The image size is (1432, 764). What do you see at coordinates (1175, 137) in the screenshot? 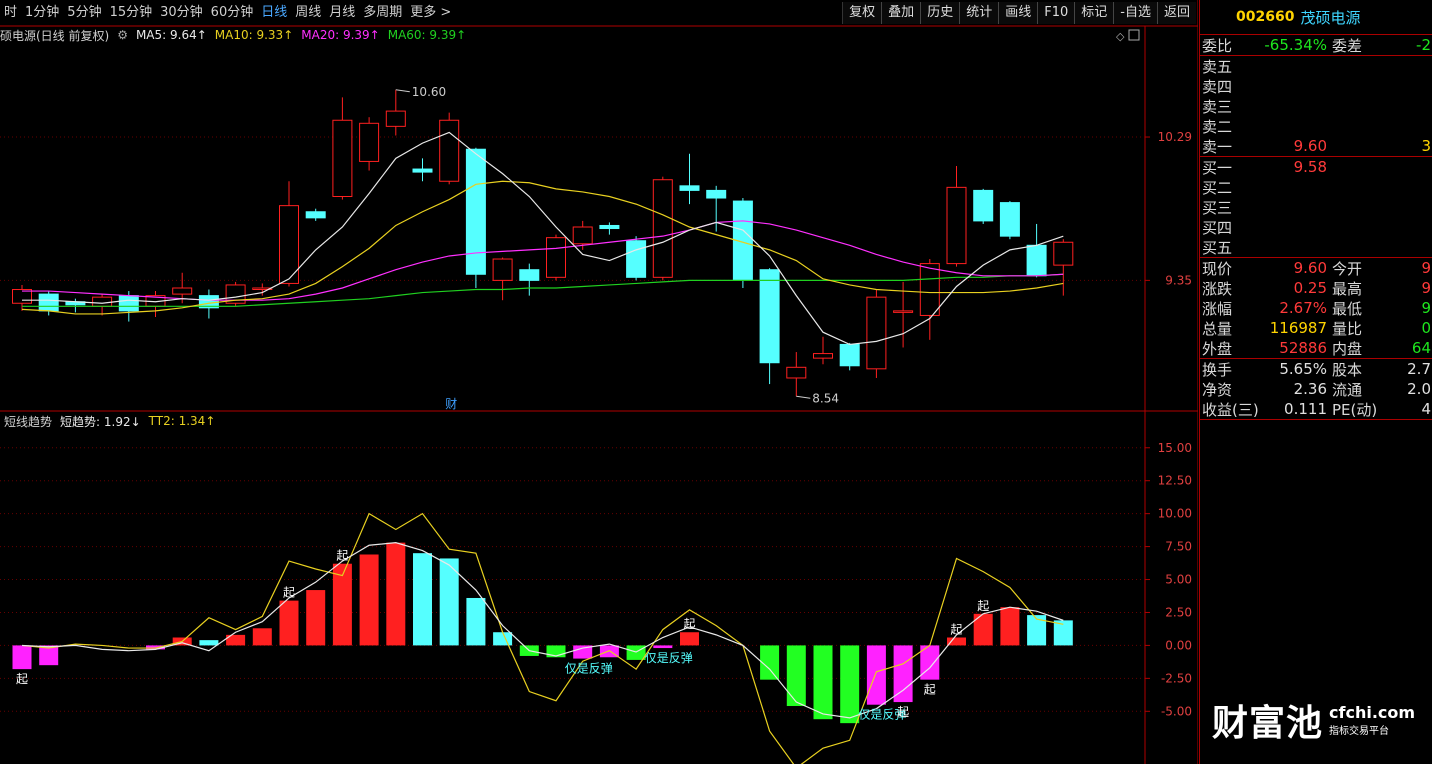
I see `price-tick-label: 10.29` at bounding box center [1175, 137].